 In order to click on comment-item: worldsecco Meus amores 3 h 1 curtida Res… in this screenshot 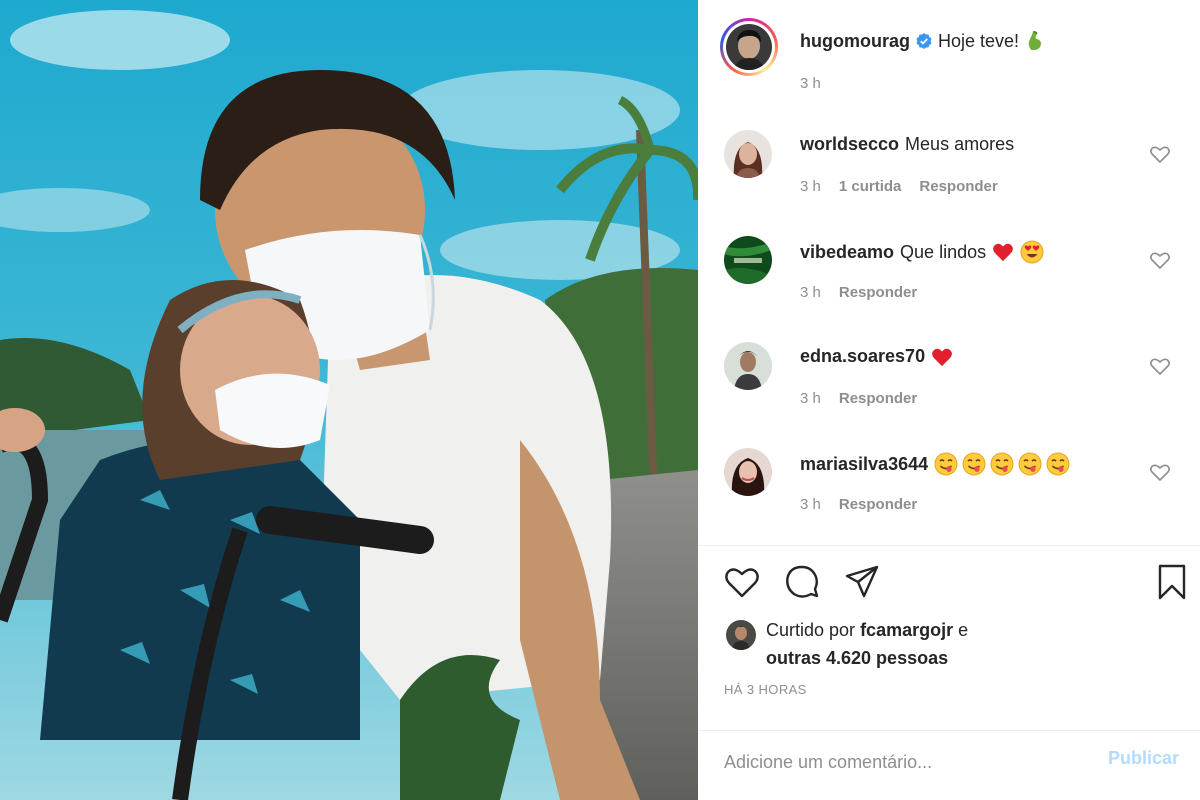, I will do `click(949, 180)`.